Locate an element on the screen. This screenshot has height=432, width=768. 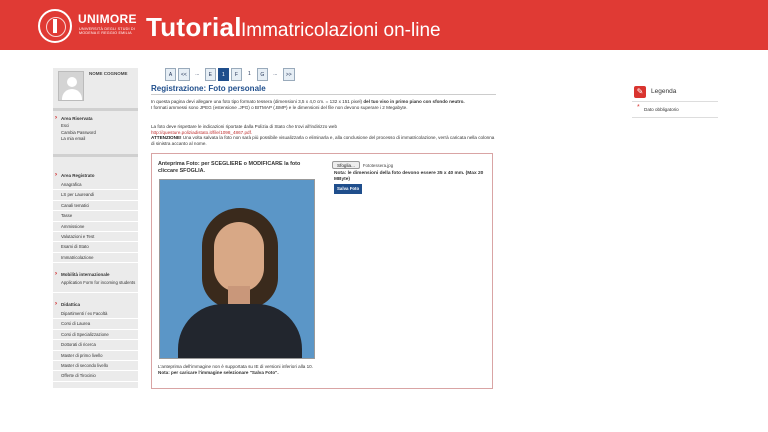
required-asterisk-icon: * is located at coordinates (638, 107).